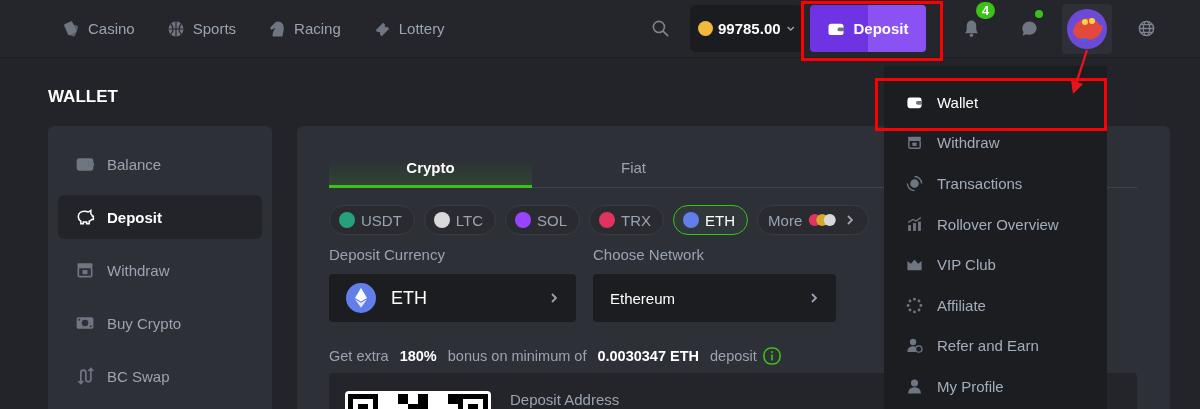 Image resolution: width=1200 pixels, height=409 pixels. I want to click on field-label: Deposit Currency, so click(387, 255).